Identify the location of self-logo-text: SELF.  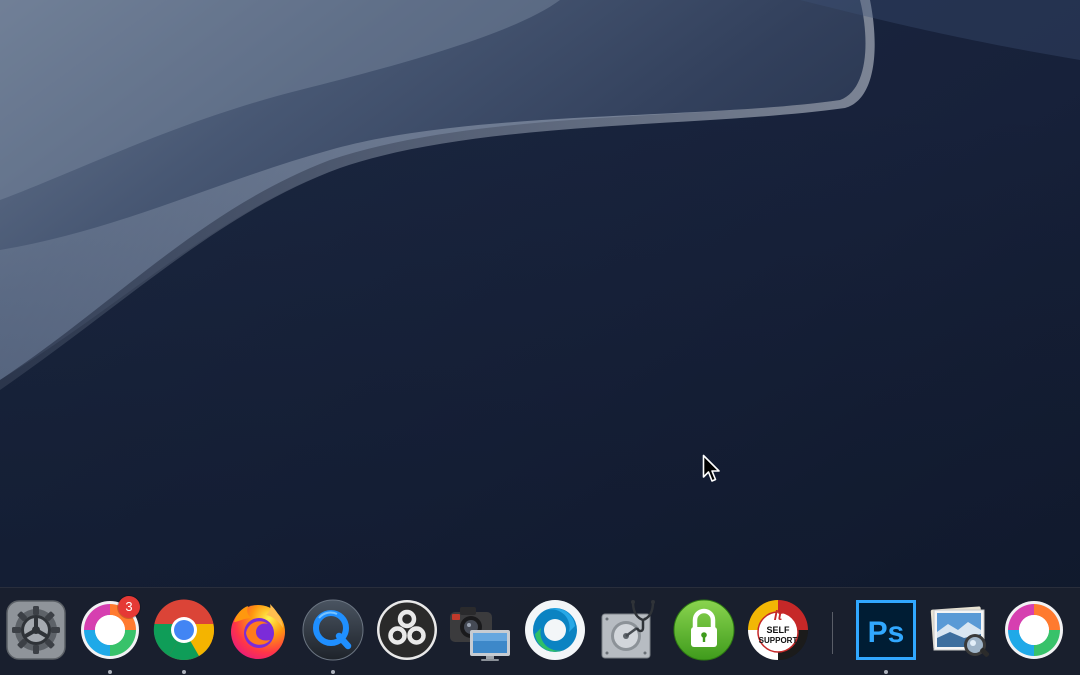
(778, 630).